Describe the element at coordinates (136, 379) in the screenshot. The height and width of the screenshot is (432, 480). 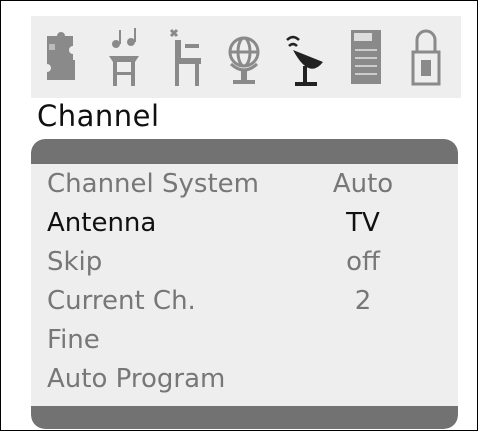
I see `menu-item-label: Auto Program` at that location.